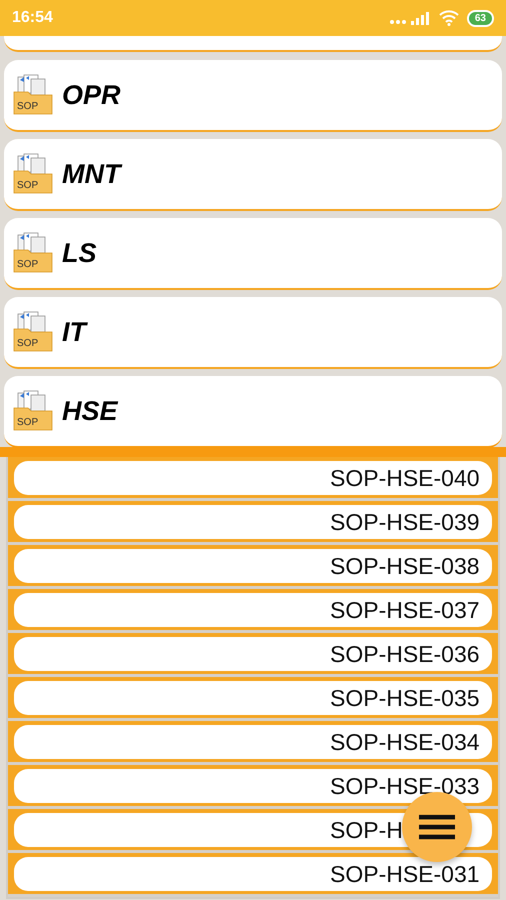 The width and height of the screenshot is (506, 900). Describe the element at coordinates (253, 610) in the screenshot. I see `document-item: SOP-HSE-037` at that location.